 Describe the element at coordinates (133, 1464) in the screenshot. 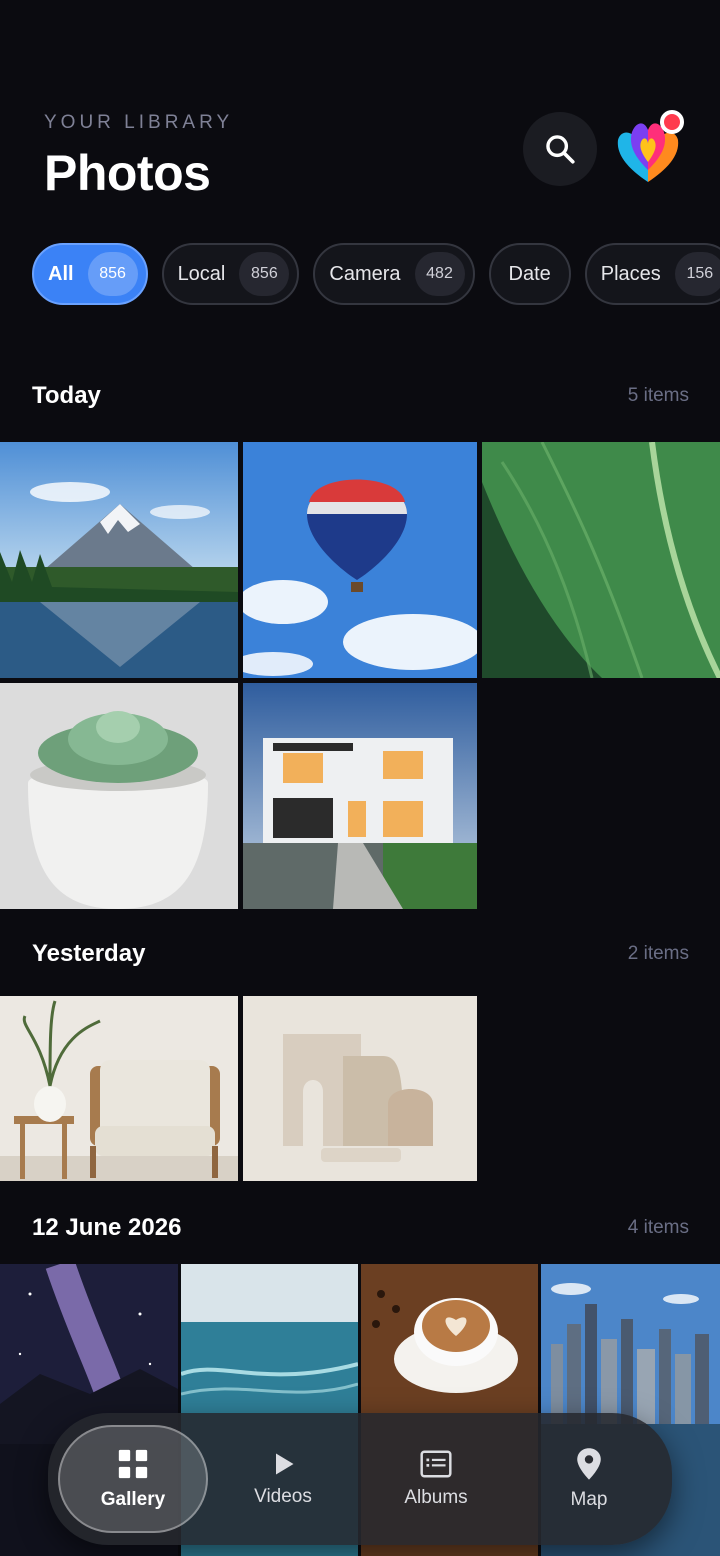

I see `grid-icon` at that location.